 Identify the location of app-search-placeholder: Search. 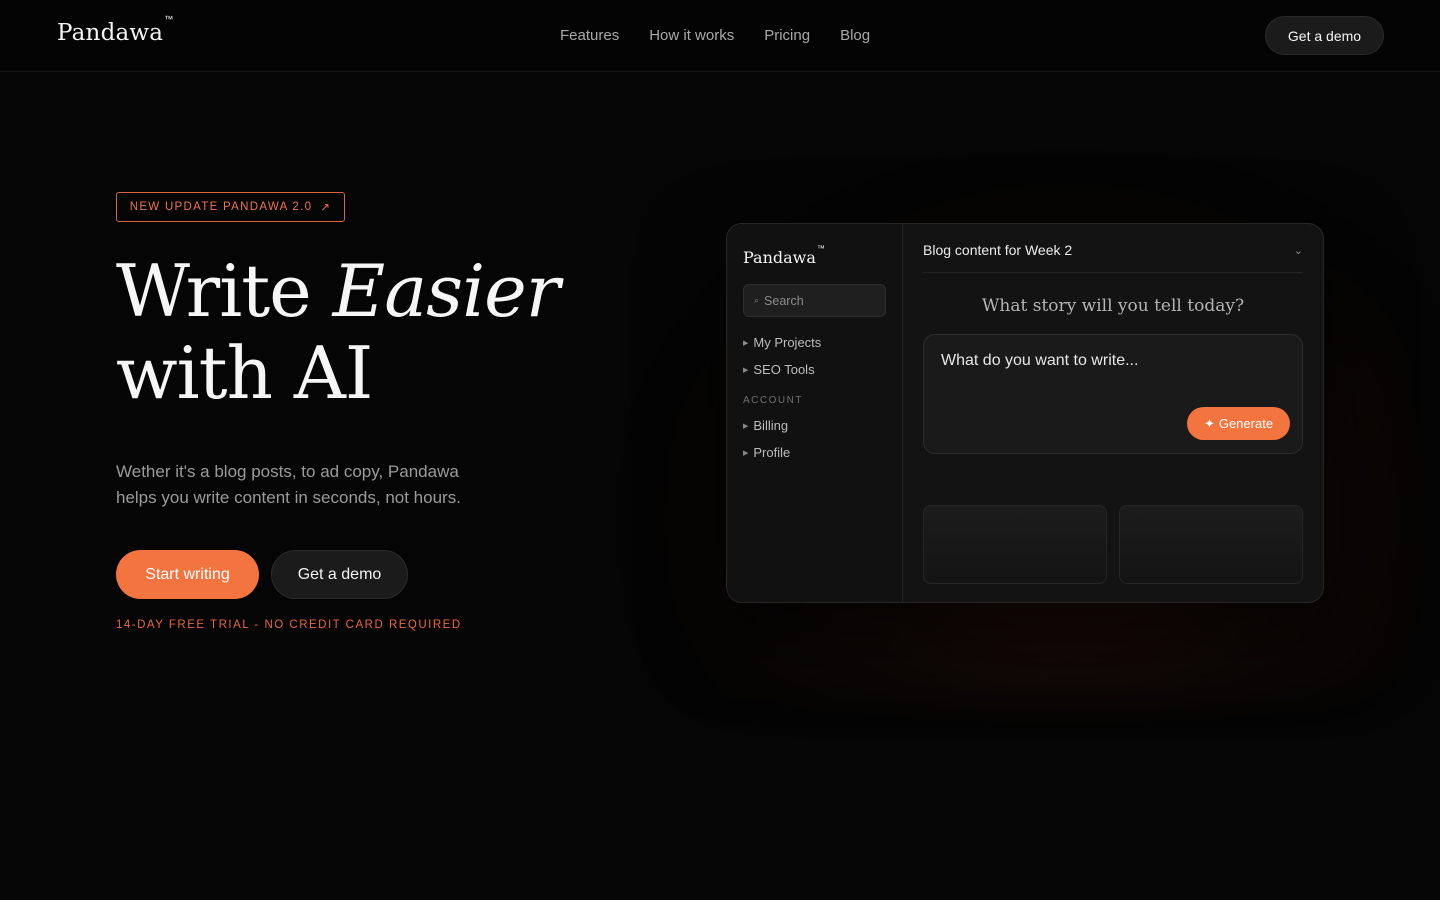
(784, 300).